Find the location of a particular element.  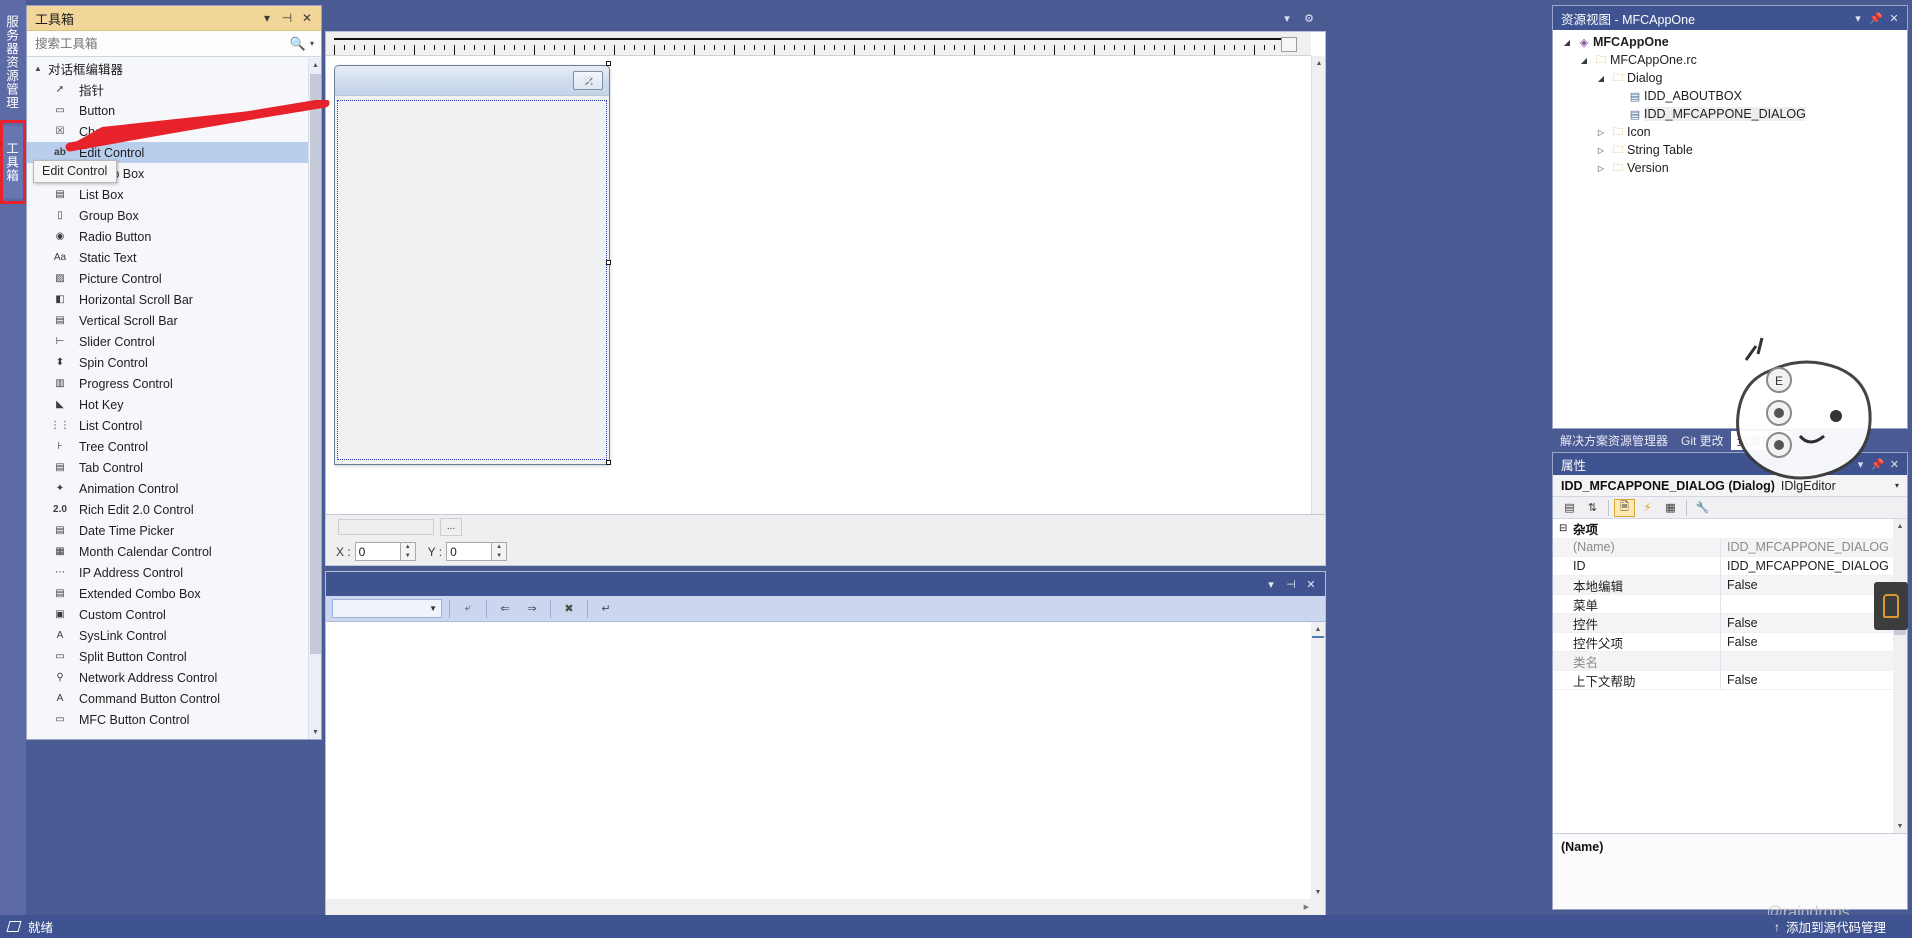

toolbox-item-list-box: ▤ List Box is located at coordinates (174, 194).